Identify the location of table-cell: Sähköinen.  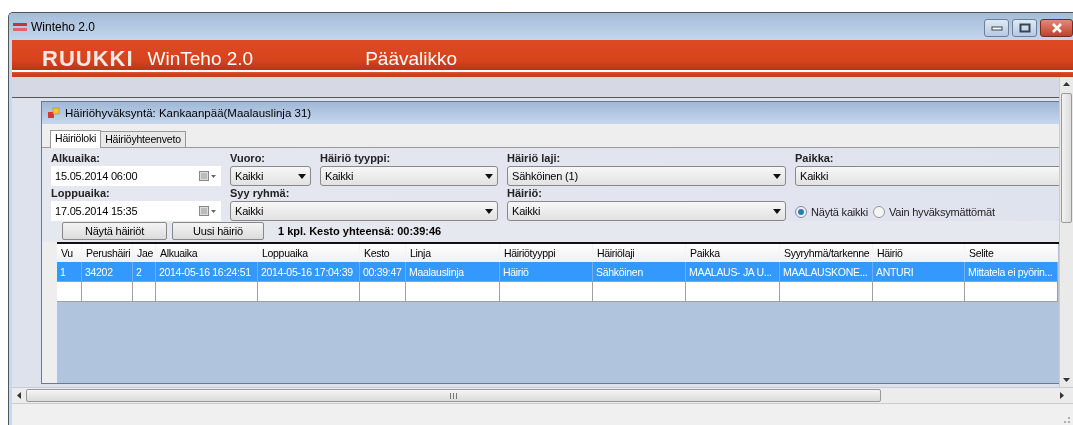
(639, 272).